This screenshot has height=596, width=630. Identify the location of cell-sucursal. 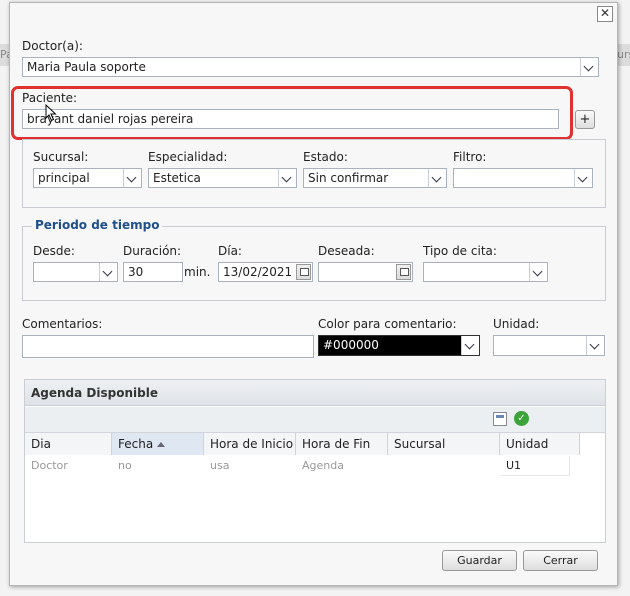
(444, 466).